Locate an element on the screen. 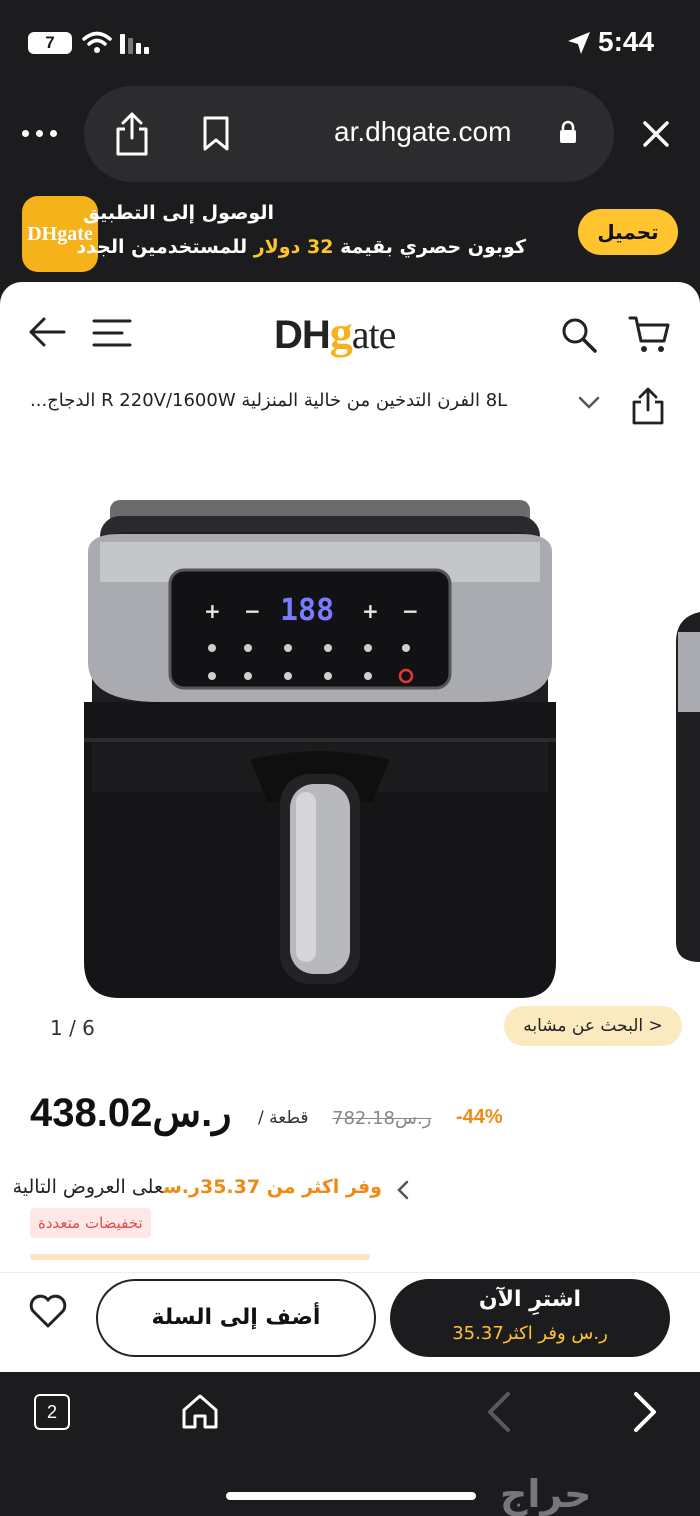 Image resolution: width=700 pixels, height=1516 pixels. back-arrow-icon is located at coordinates (47, 332).